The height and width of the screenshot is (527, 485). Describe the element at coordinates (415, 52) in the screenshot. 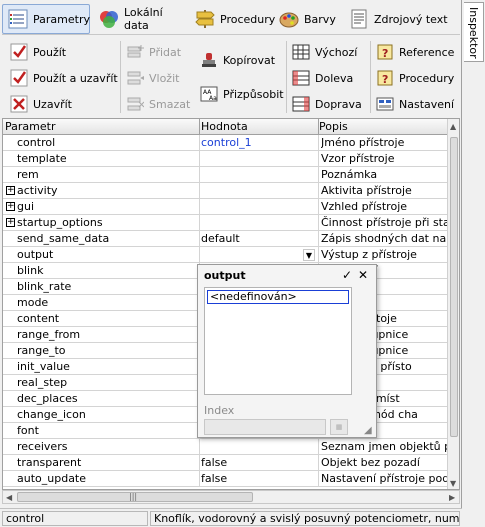

I see `reference-button: ? Reference` at that location.